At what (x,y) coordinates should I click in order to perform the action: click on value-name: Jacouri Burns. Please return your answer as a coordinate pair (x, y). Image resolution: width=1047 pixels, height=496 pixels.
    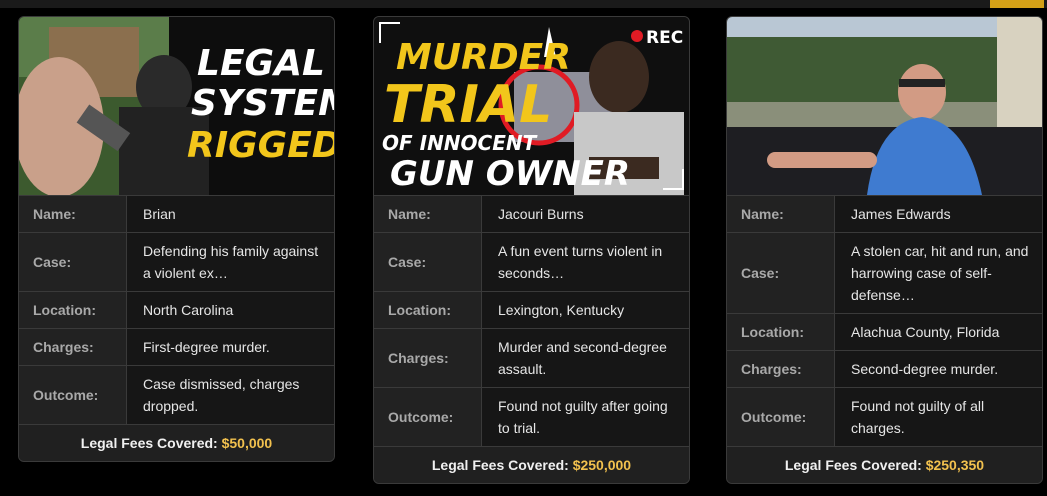
    Looking at the image, I should click on (585, 214).